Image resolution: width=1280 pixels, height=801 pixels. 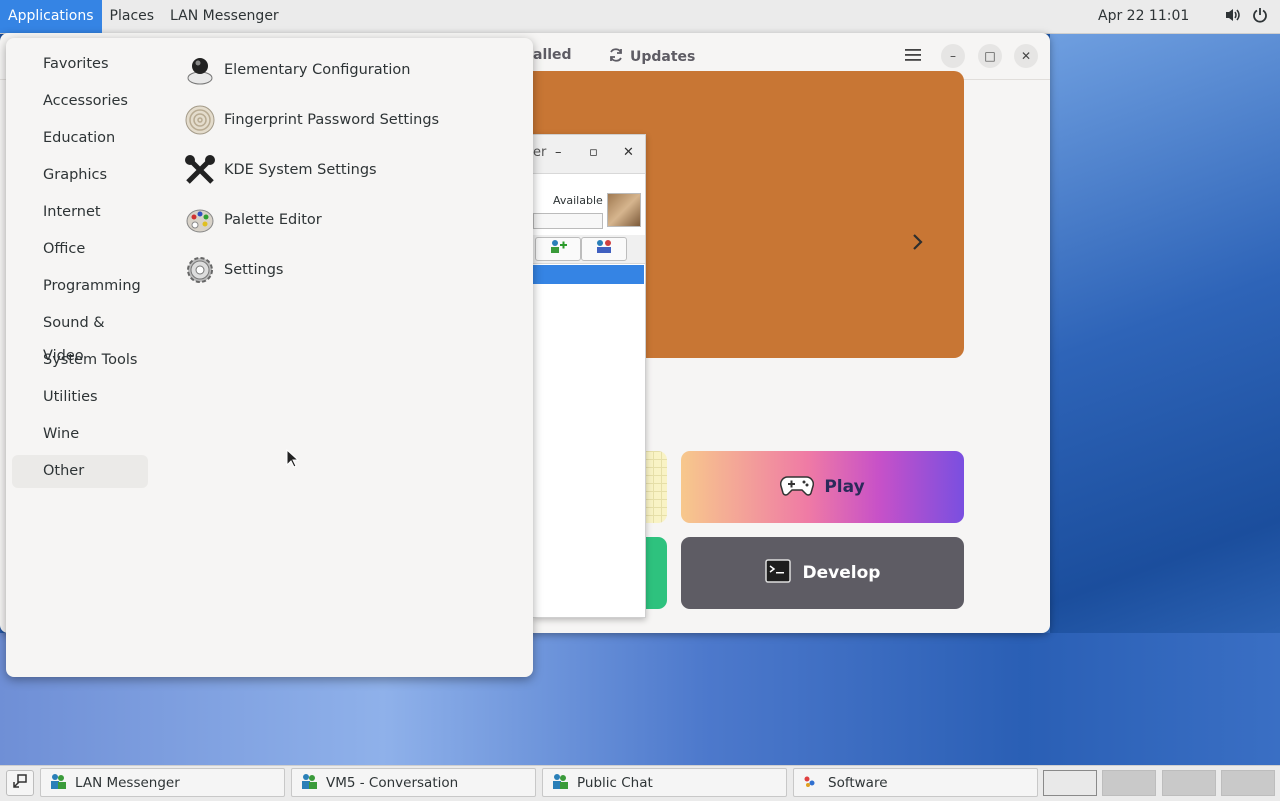 I want to click on window-title: er, so click(x=540, y=152).